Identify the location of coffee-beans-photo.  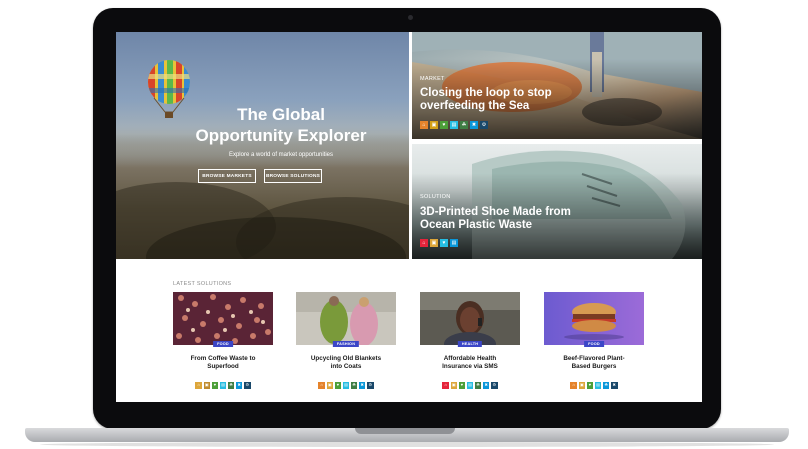
(223, 318).